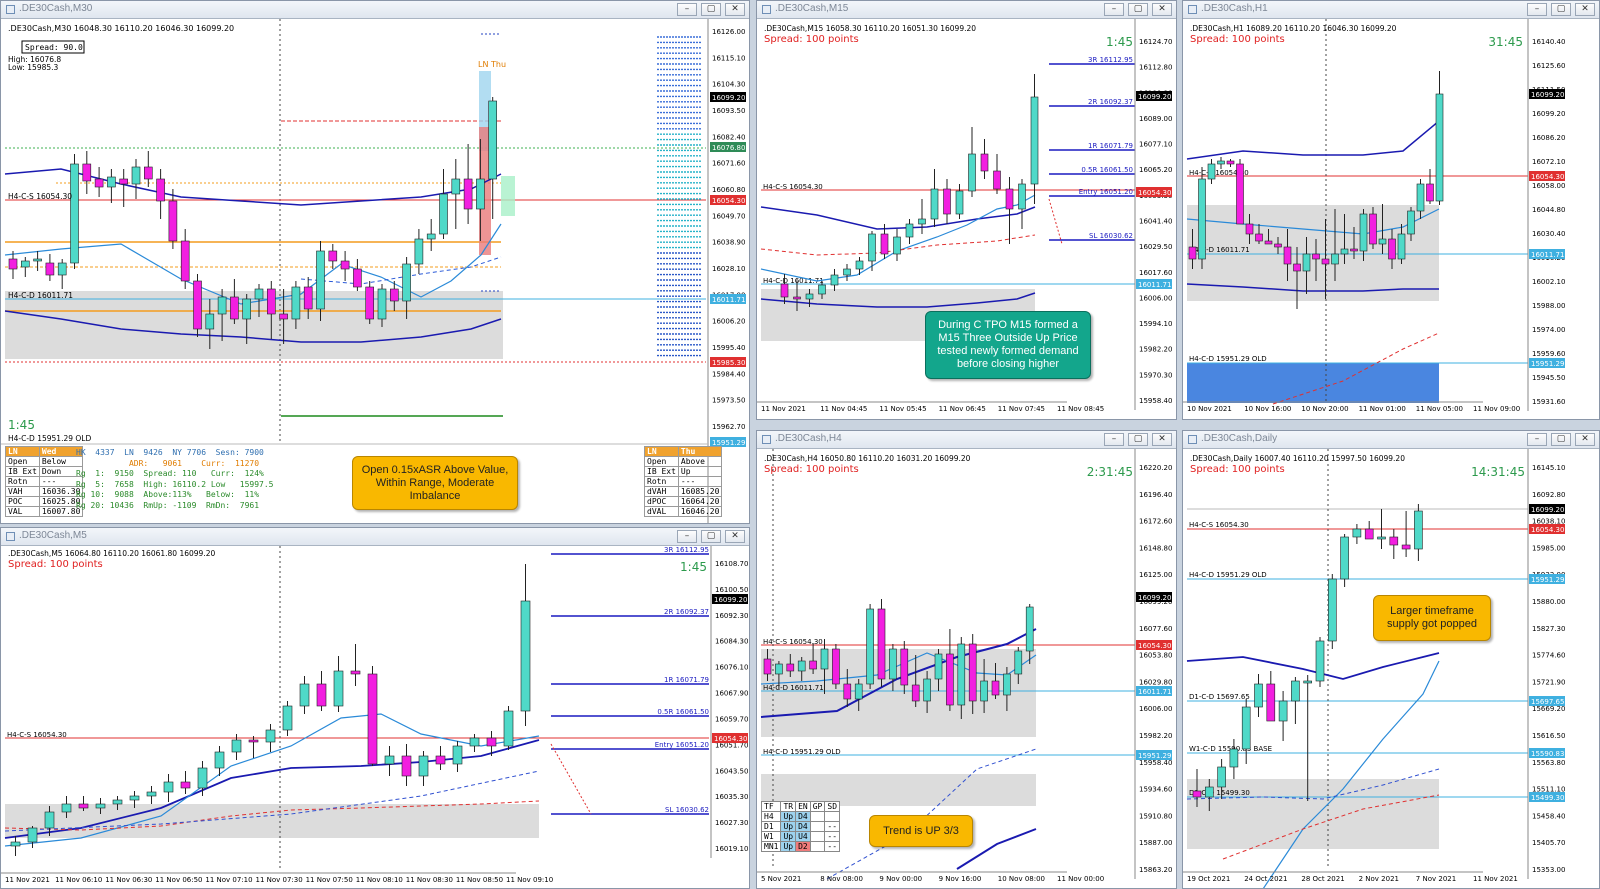  I want to click on spread-label: Spread: 100 points, so click(1237, 469).